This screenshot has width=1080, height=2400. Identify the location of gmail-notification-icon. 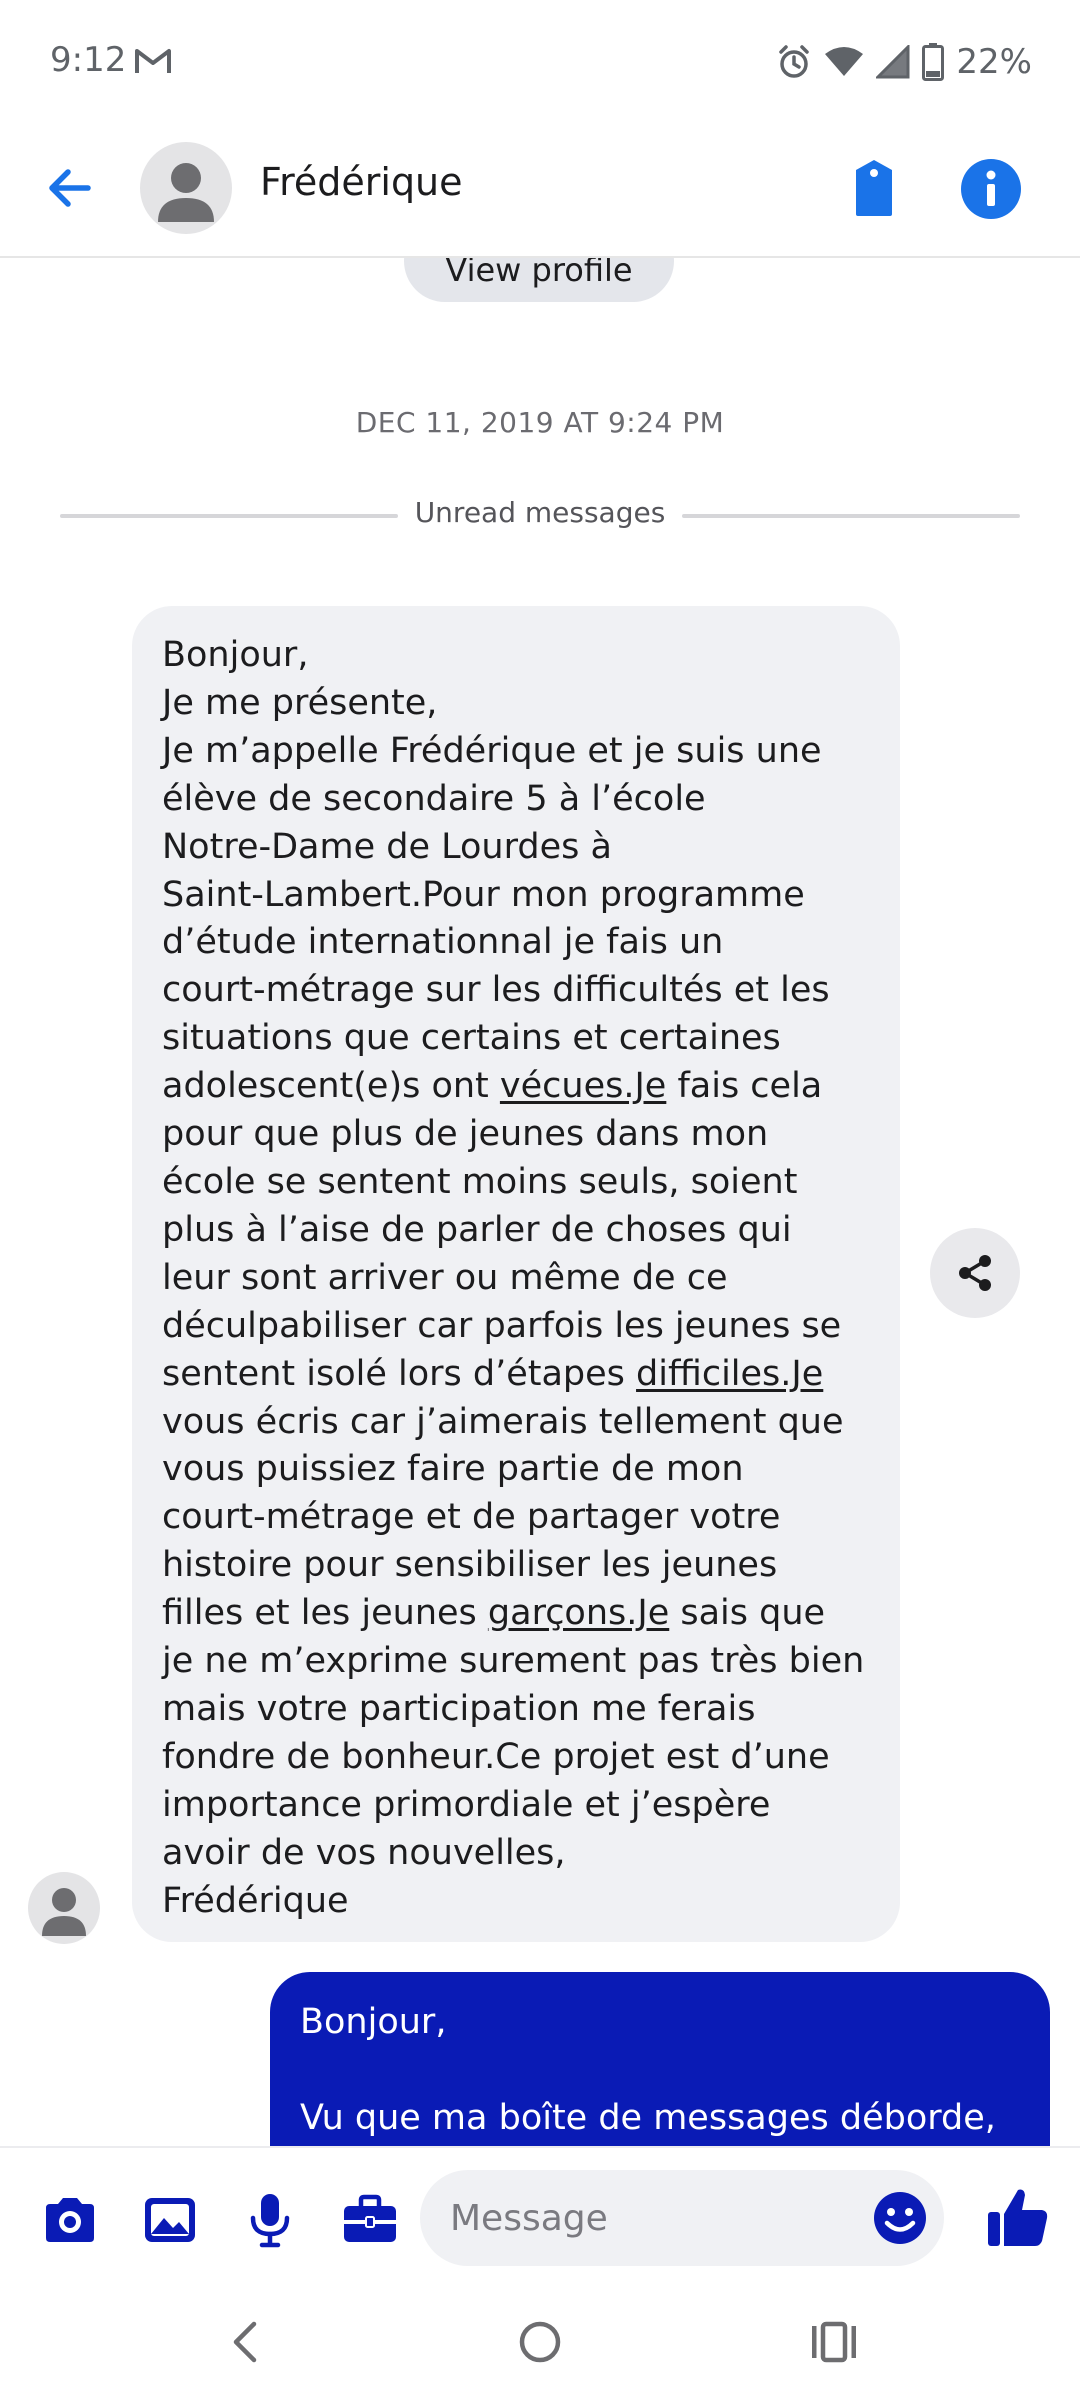
(153, 61).